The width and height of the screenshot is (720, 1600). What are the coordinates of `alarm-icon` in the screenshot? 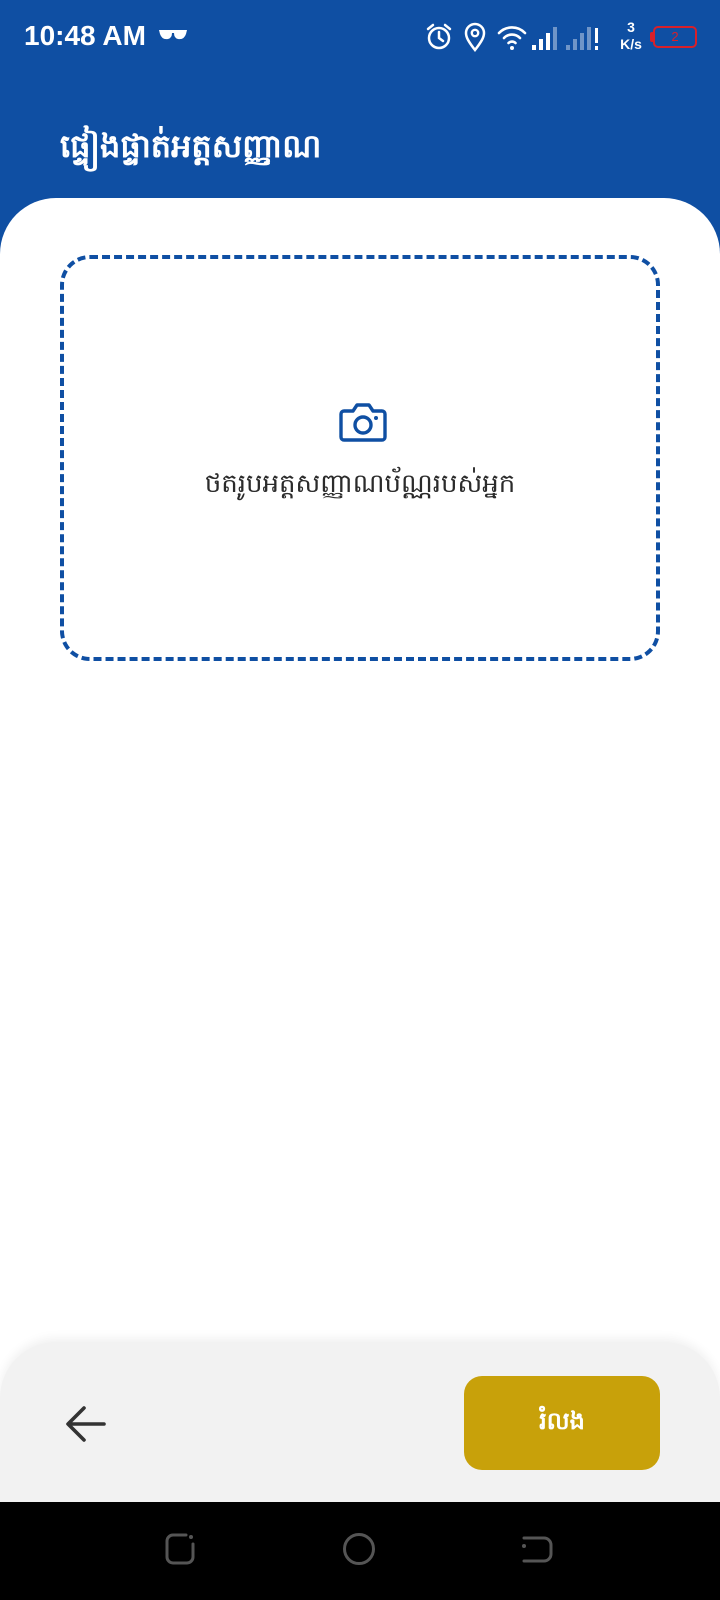 It's located at (439, 39).